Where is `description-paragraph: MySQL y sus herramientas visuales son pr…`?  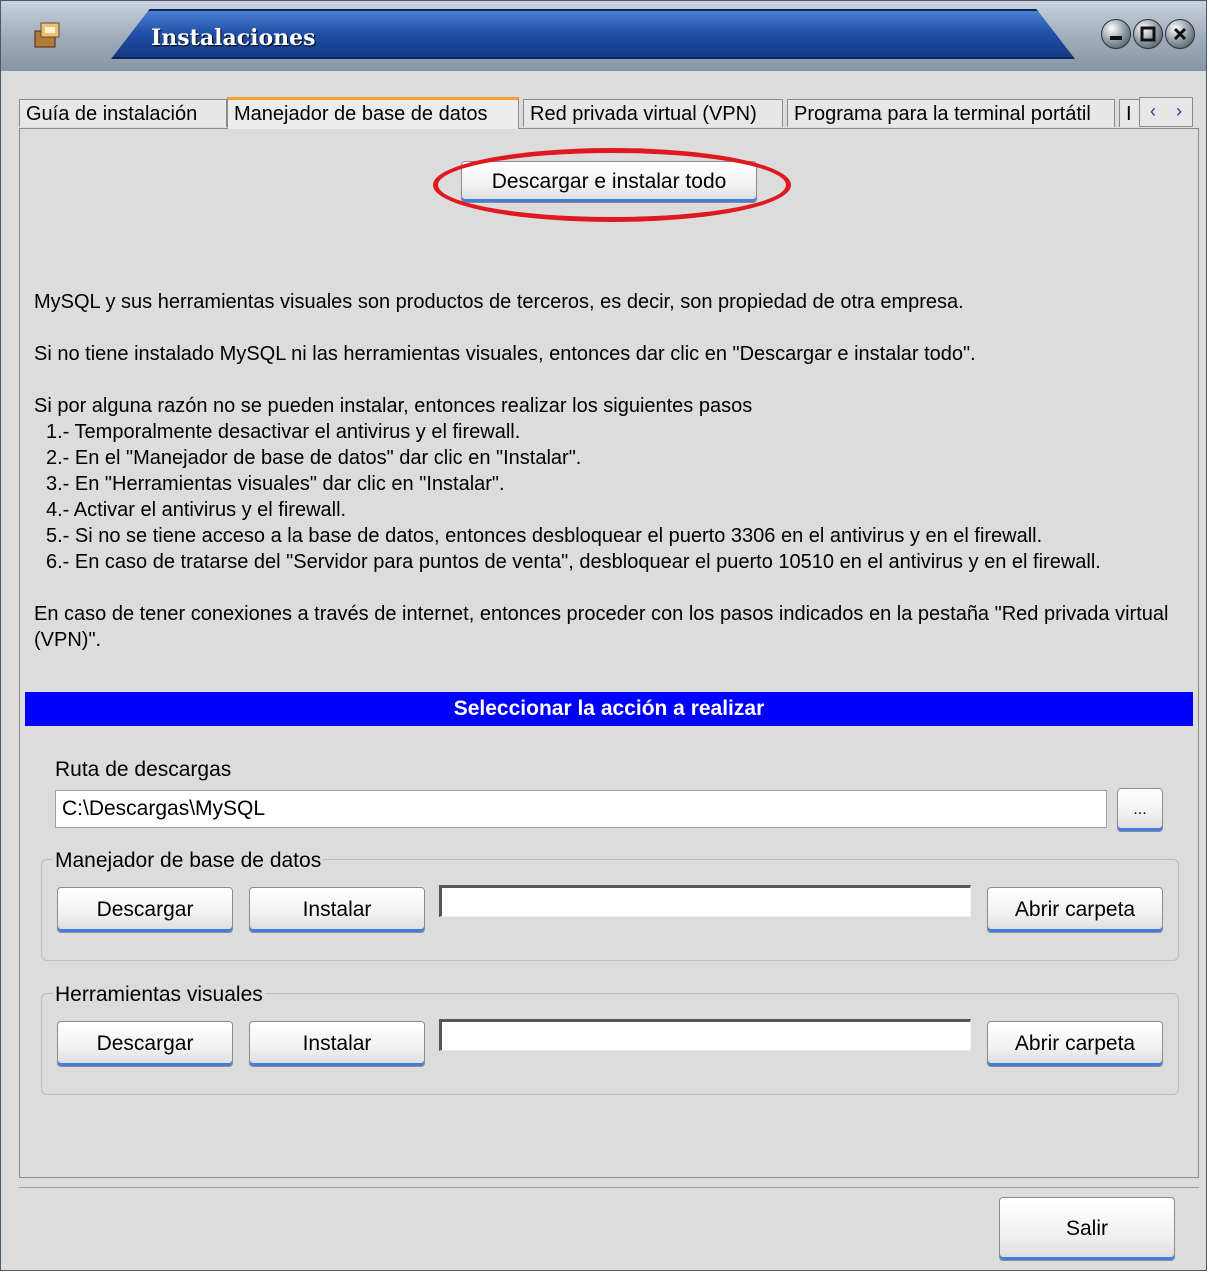
description-paragraph: MySQL y sus herramientas visuales son pr… is located at coordinates (499, 302).